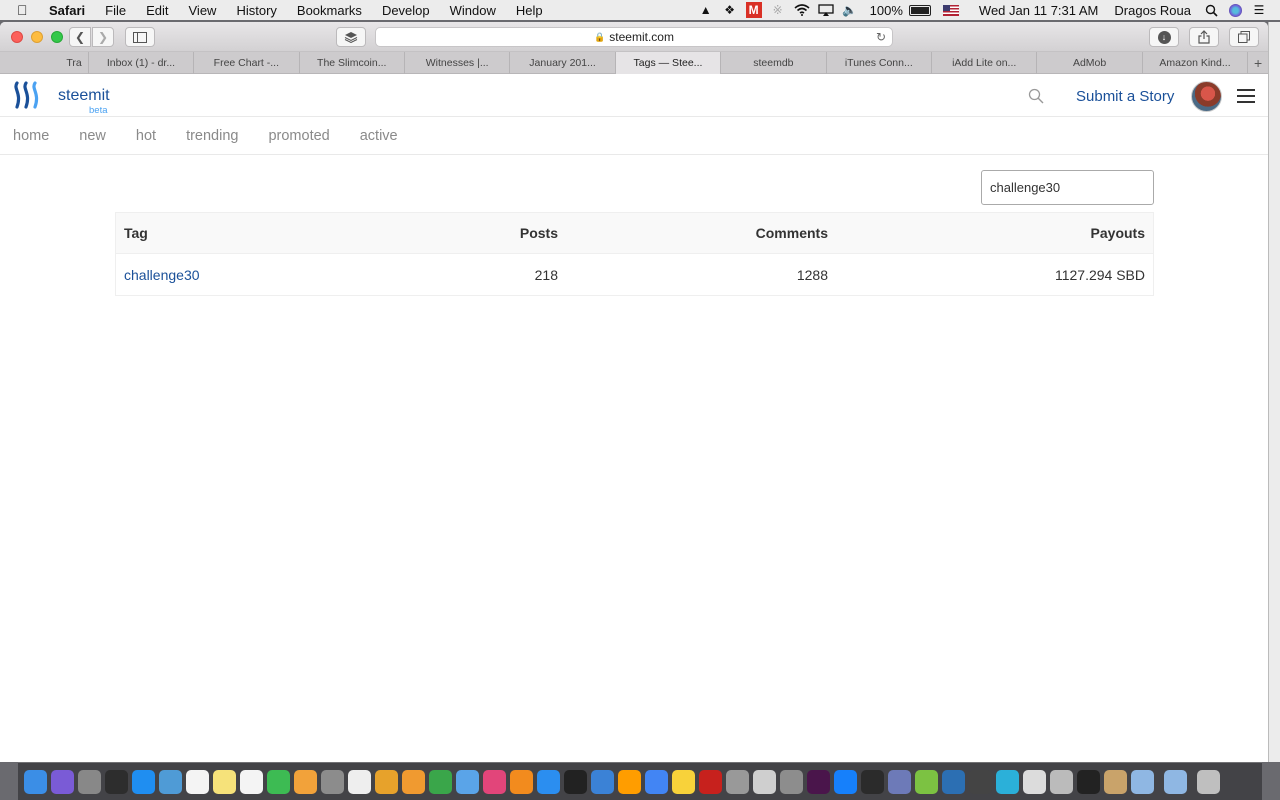 Image resolution: width=1280 pixels, height=800 pixels. What do you see at coordinates (103, 37) in the screenshot?
I see `forward-button: ❯` at bounding box center [103, 37].